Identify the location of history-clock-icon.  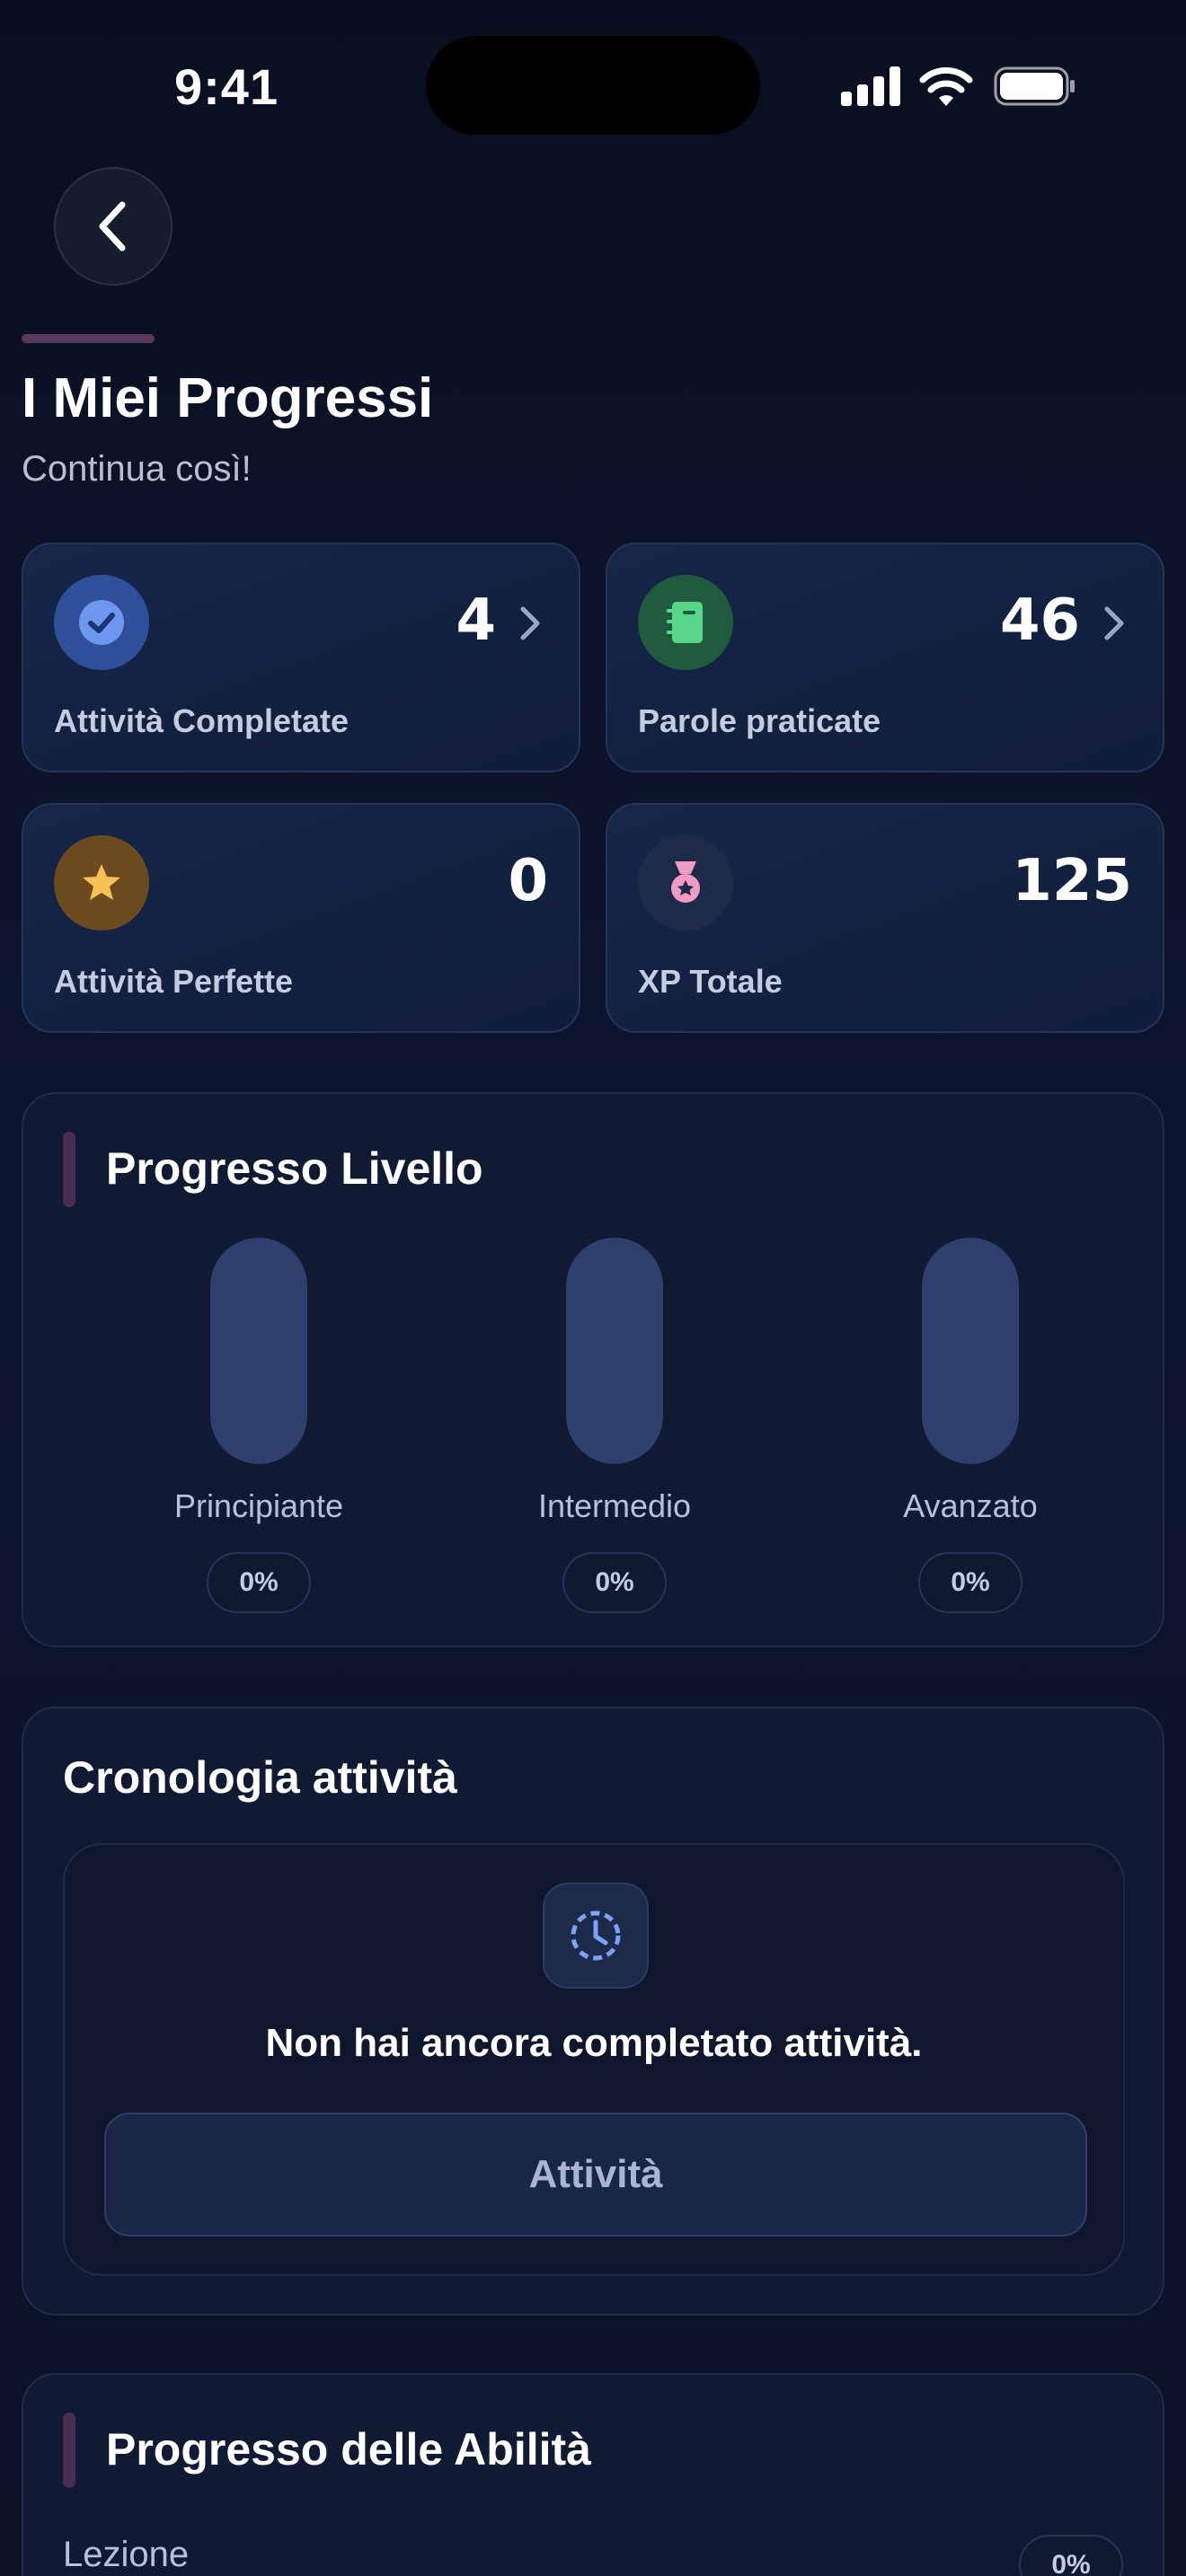
(596, 1936).